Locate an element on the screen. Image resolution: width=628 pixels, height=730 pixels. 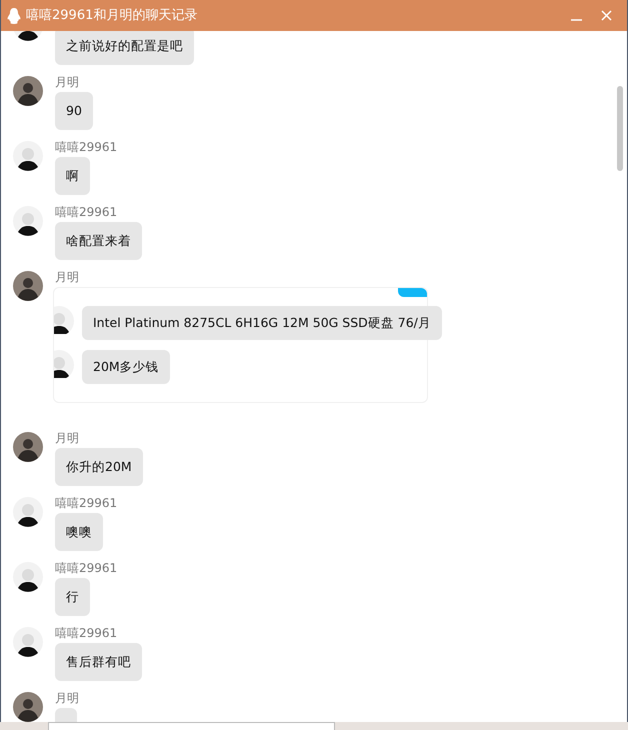
message-bubble: 之前说好的配置是吧 is located at coordinates (124, 48).